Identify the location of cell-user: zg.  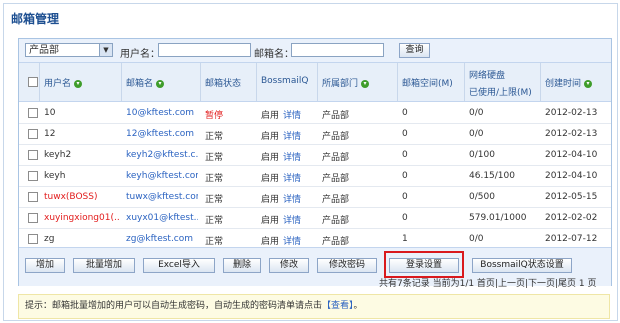
(49, 239).